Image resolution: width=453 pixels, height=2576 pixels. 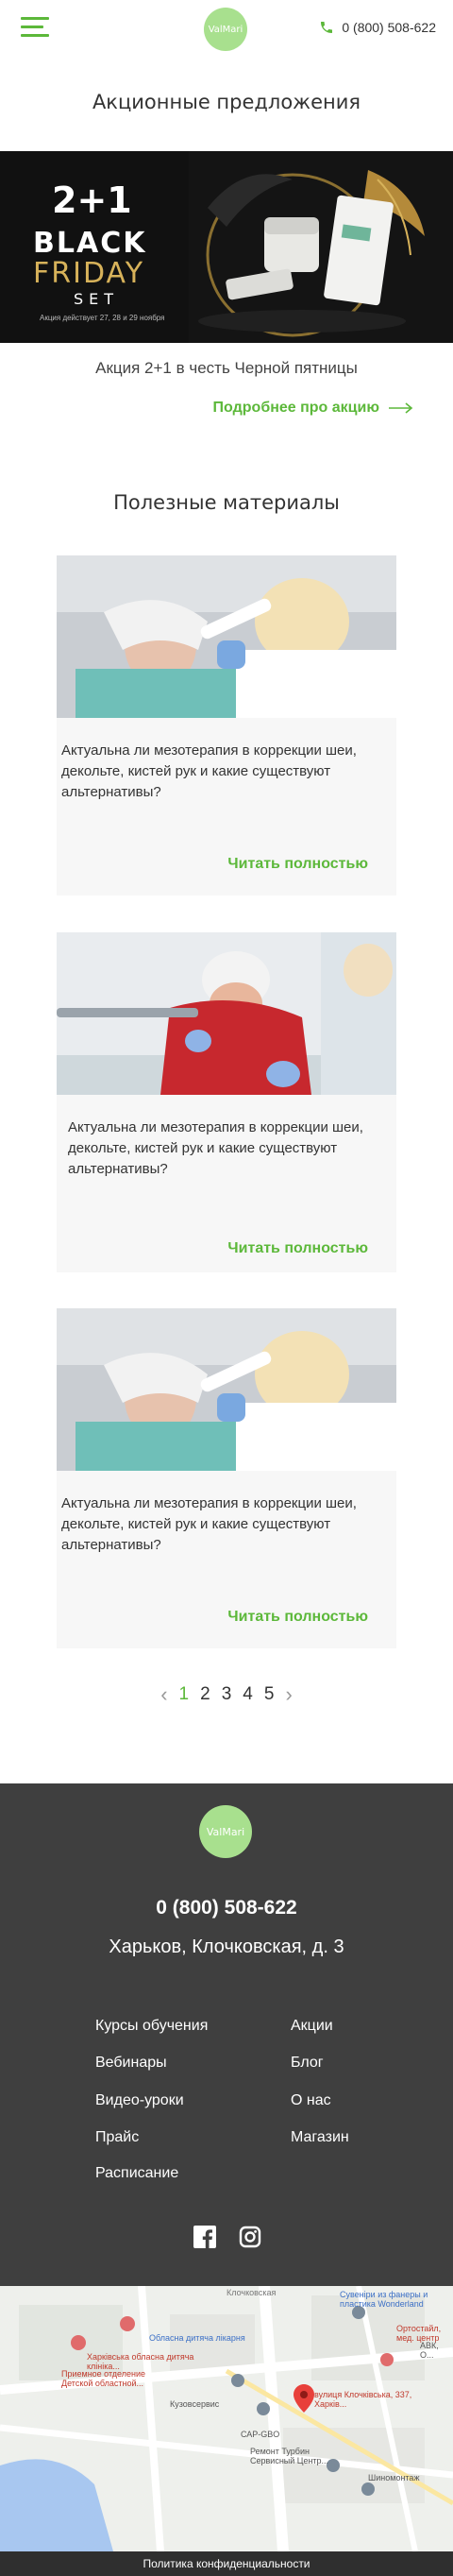 What do you see at coordinates (248, 1695) in the screenshot?
I see `page-4: 4` at bounding box center [248, 1695].